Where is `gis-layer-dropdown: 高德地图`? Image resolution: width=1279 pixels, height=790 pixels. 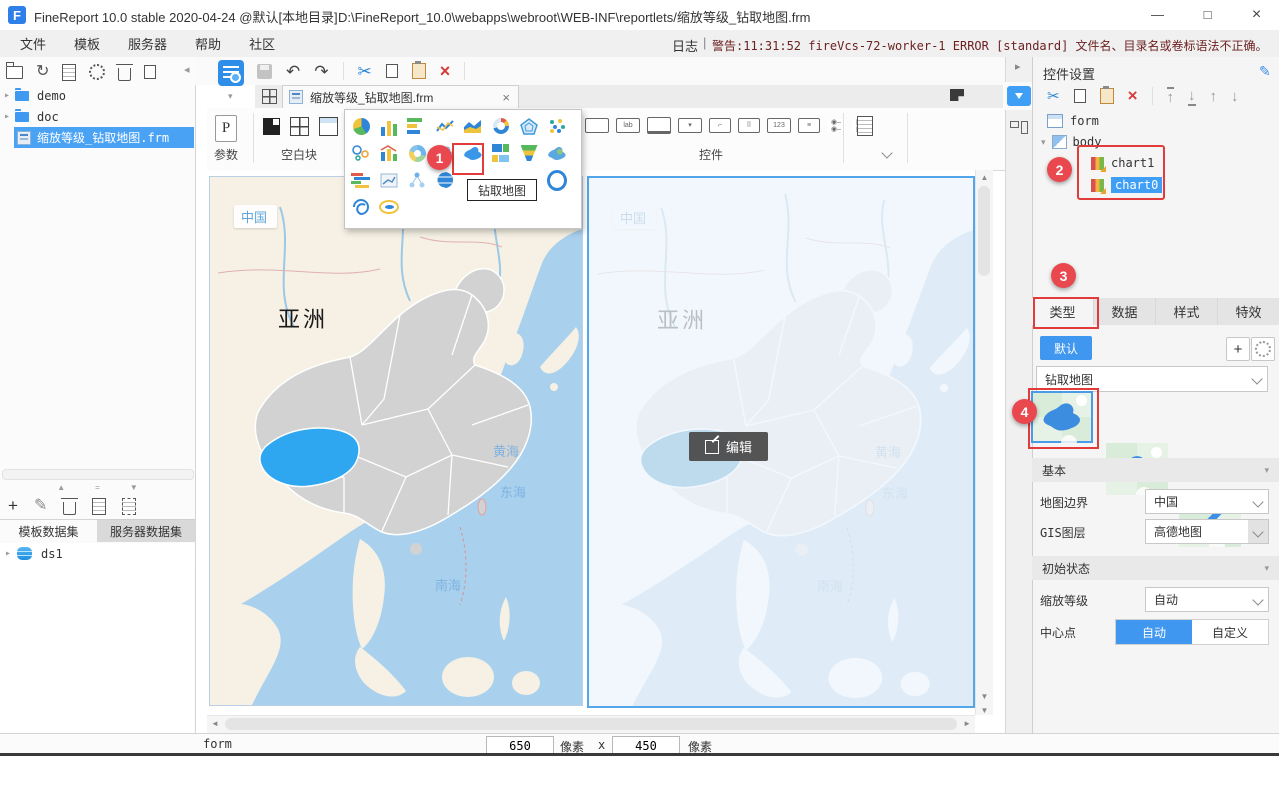 gis-layer-dropdown: 高德地图 is located at coordinates (1207, 531).